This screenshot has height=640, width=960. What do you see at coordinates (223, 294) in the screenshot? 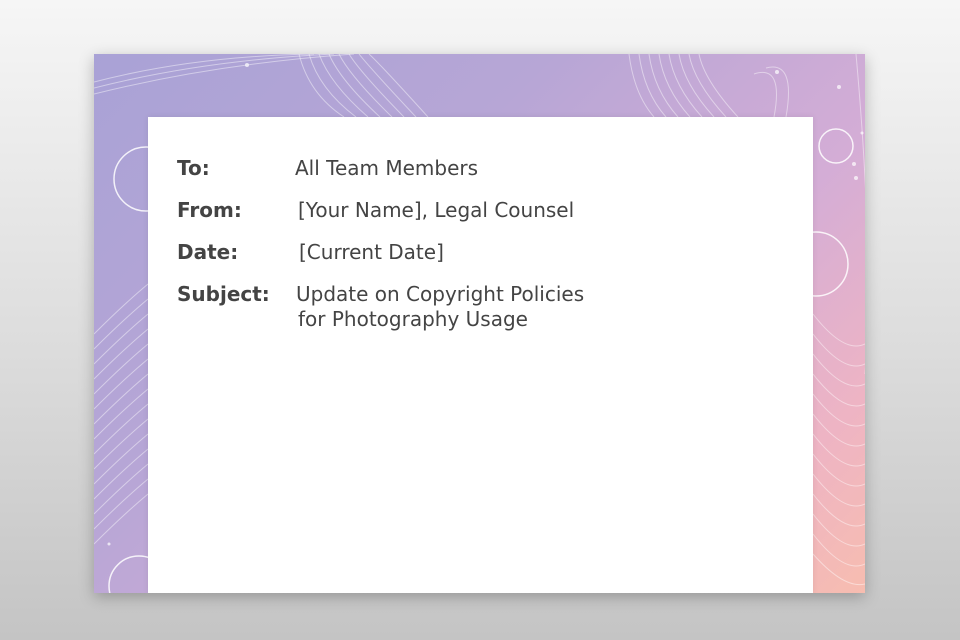
I see `subject-label: Subject:` at bounding box center [223, 294].